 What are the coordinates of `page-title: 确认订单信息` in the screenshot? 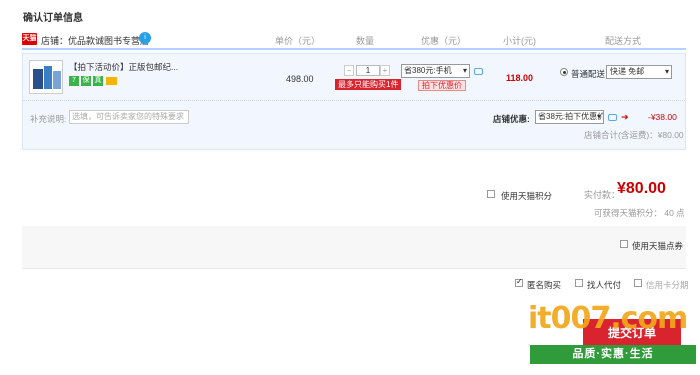 It's located at (53, 18).